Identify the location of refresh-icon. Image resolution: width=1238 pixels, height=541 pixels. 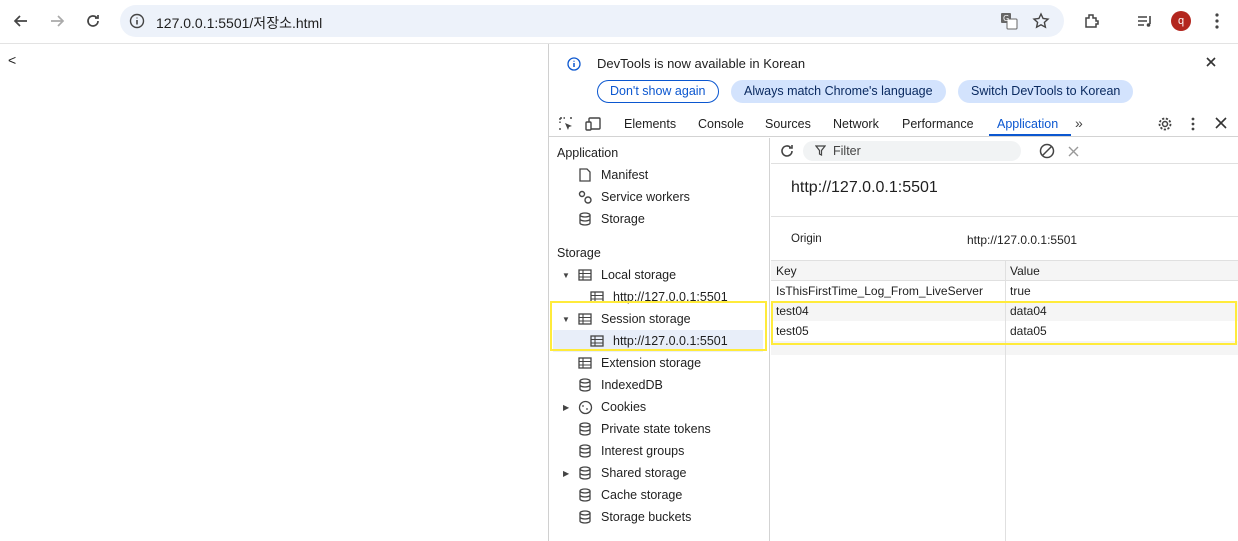
(787, 152).